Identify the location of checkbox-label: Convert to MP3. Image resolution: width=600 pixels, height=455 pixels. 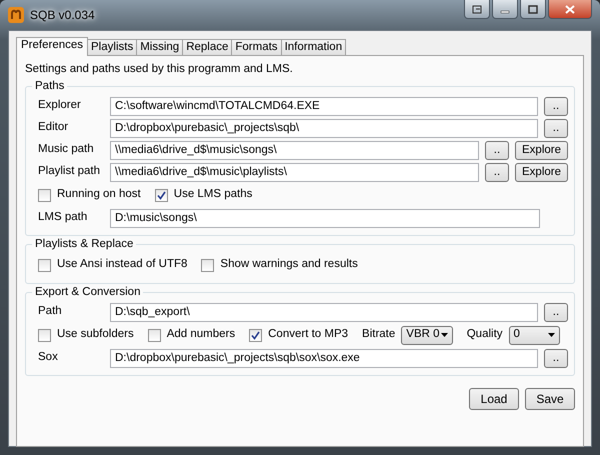
(308, 334).